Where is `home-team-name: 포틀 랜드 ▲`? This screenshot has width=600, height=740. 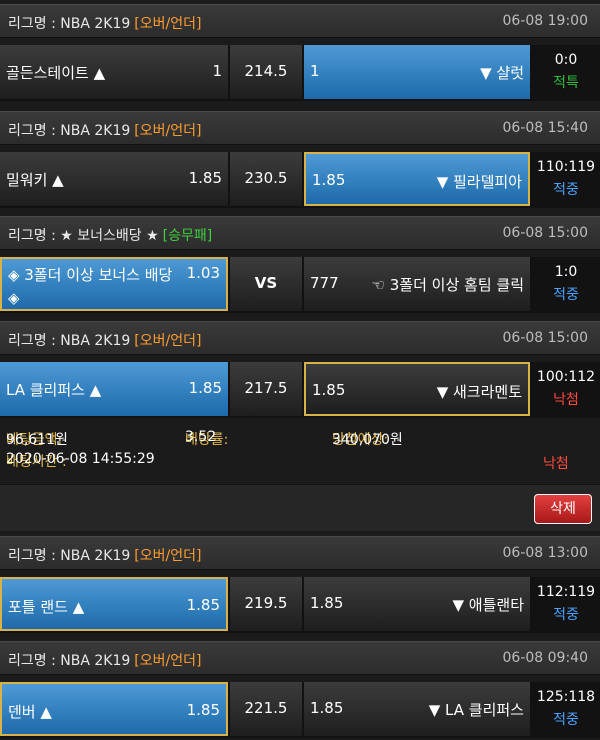
home-team-name: 포틀 랜드 ▲ is located at coordinates (46, 607).